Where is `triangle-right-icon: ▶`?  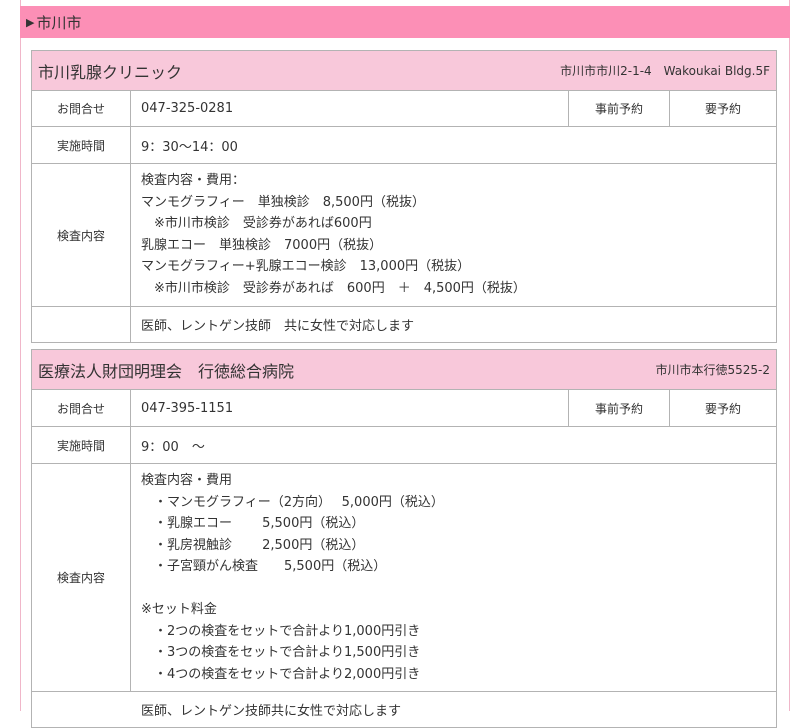 triangle-right-icon: ▶ is located at coordinates (30, 22).